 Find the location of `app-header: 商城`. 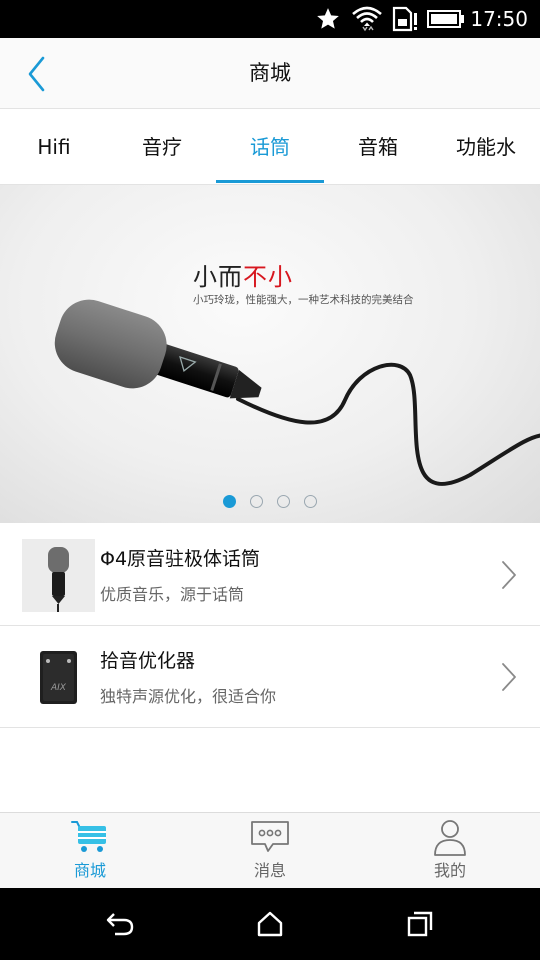

app-header: 商城 is located at coordinates (270, 73).